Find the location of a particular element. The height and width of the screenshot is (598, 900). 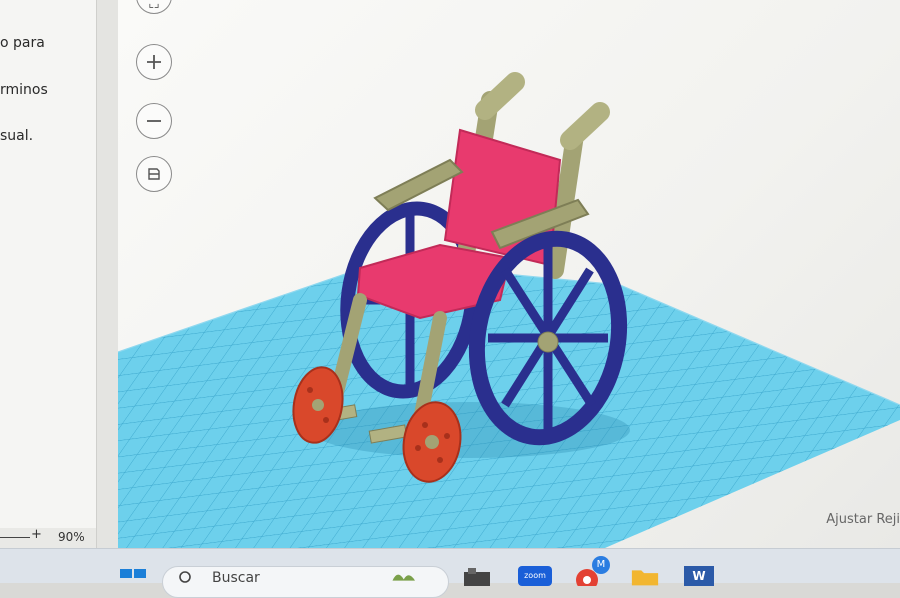

doc-text-line: sual. is located at coordinates (17, 136).